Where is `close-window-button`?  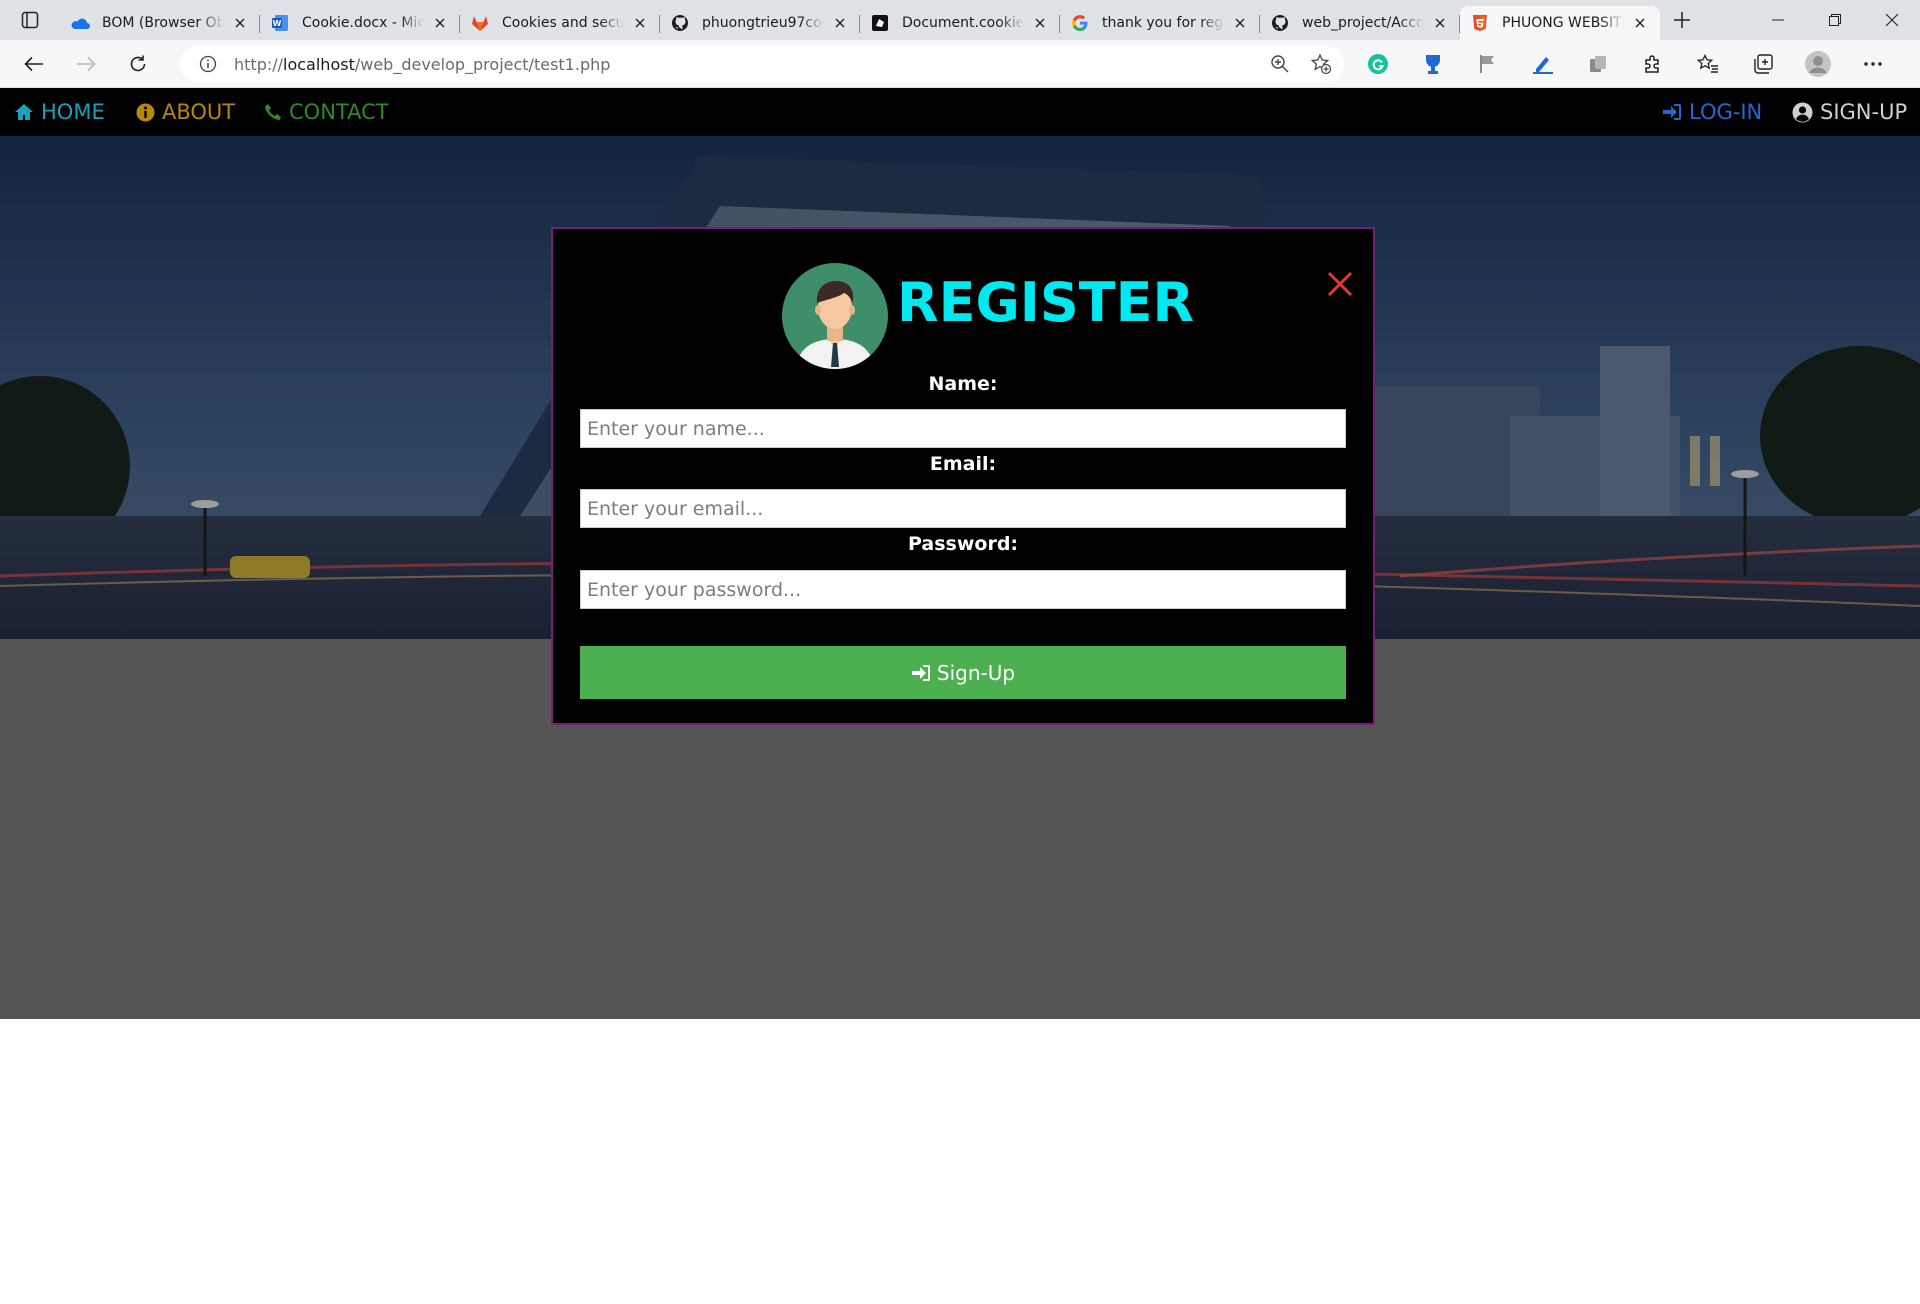
close-window-button is located at coordinates (1891, 20).